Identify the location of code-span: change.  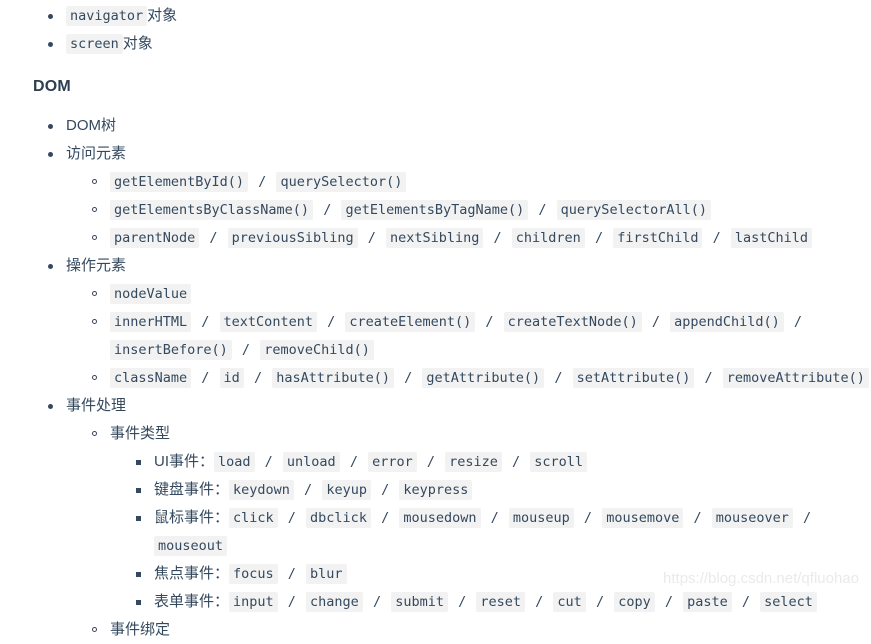
(334, 602).